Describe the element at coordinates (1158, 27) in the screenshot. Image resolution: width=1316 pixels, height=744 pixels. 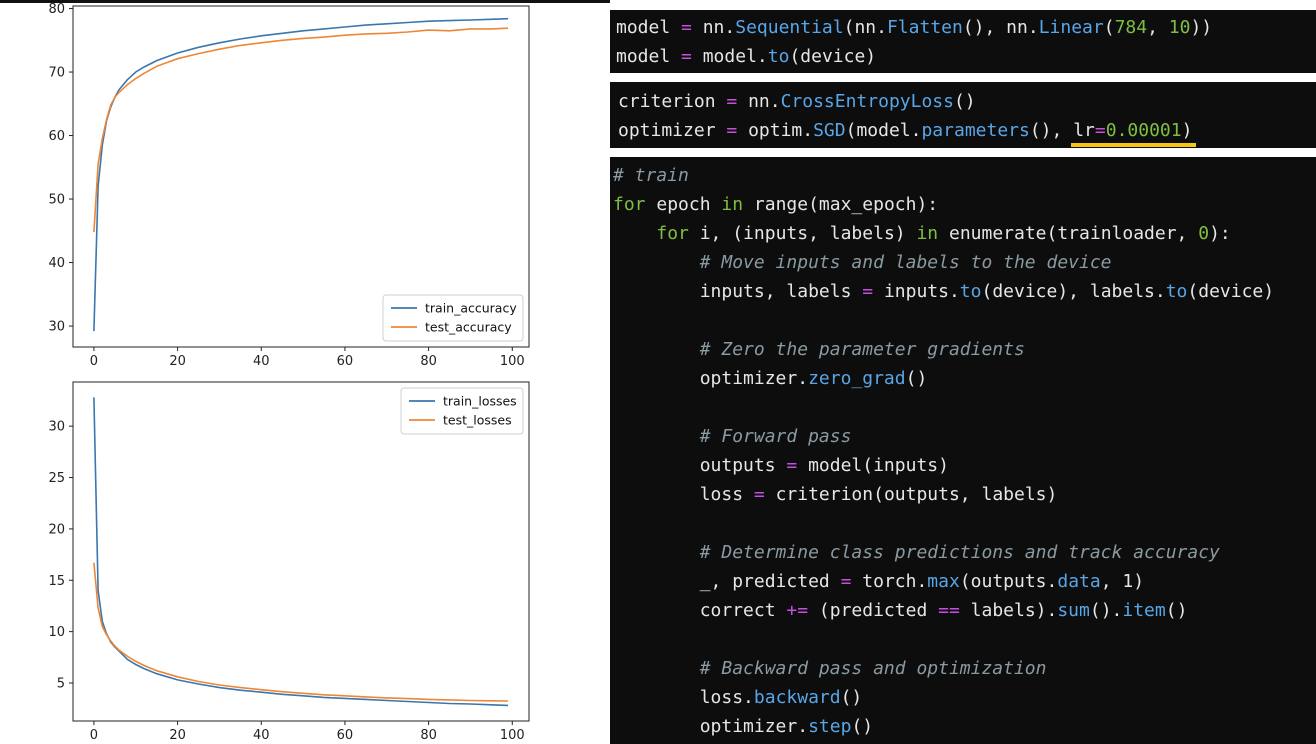
I see `code-token: ,` at that location.